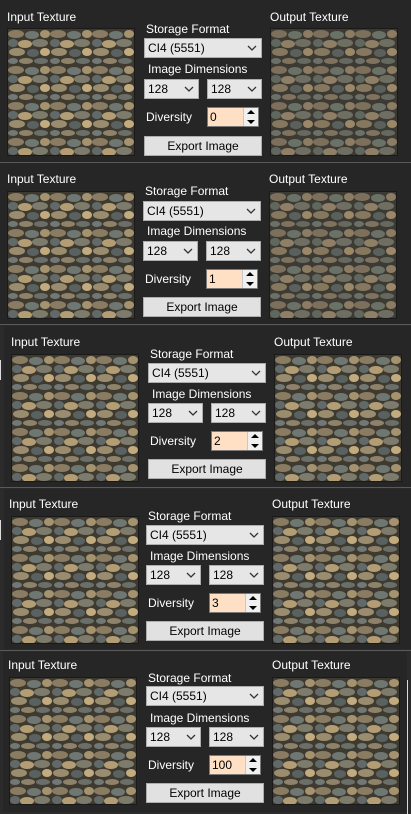 The image size is (411, 814). I want to click on diversity-value: 0, so click(226, 117).